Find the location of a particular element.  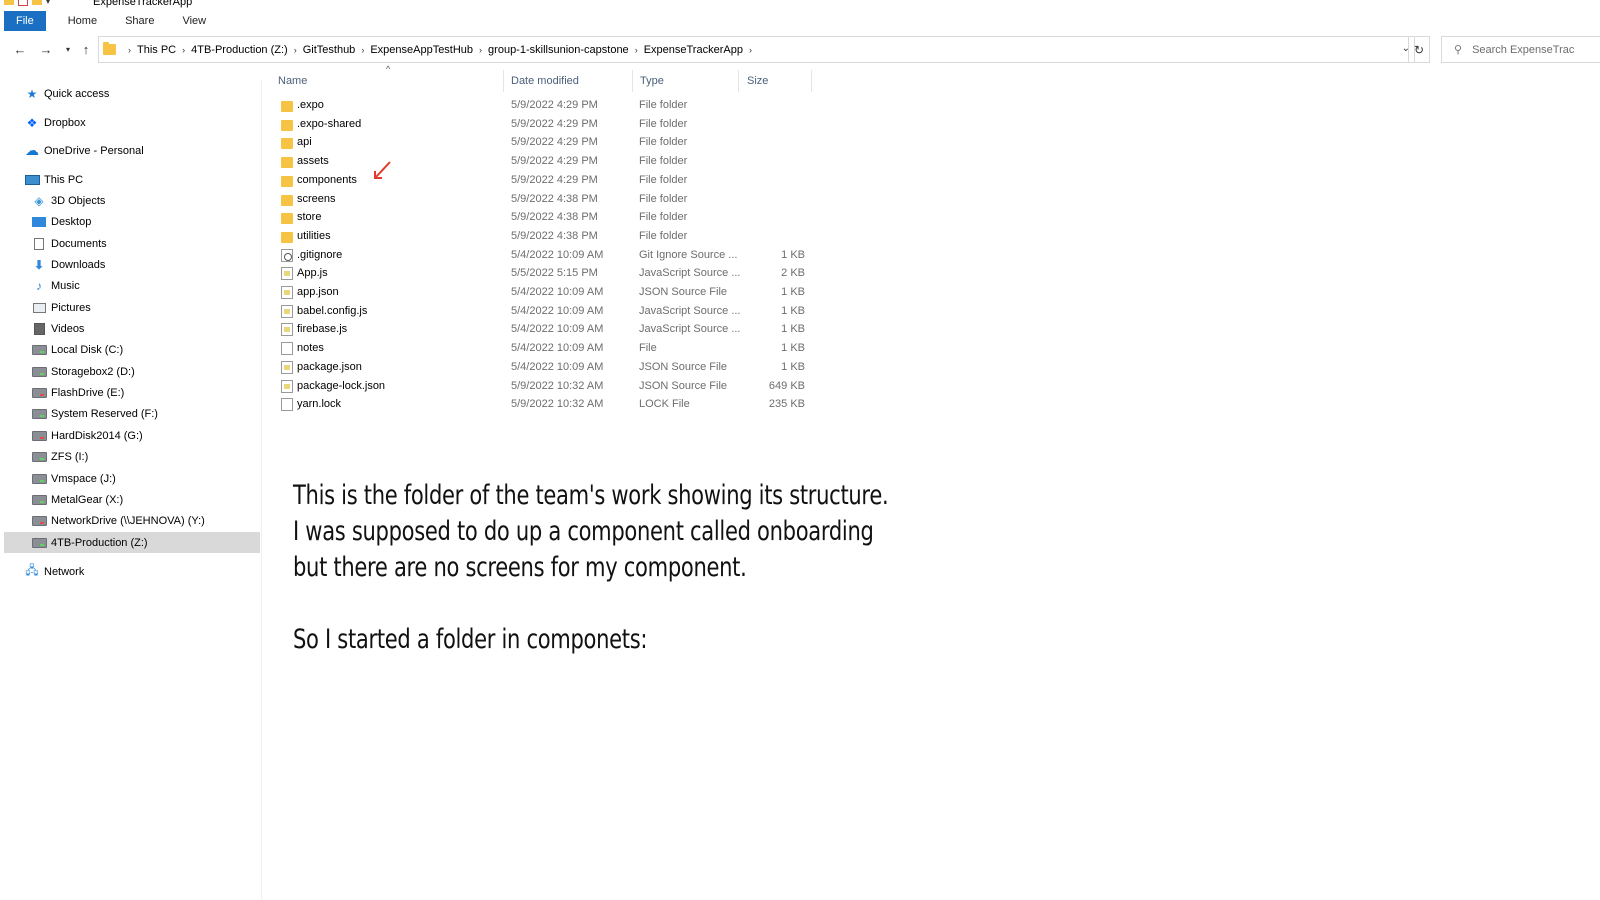

up-arrow-icon: ↑ is located at coordinates (86, 49).